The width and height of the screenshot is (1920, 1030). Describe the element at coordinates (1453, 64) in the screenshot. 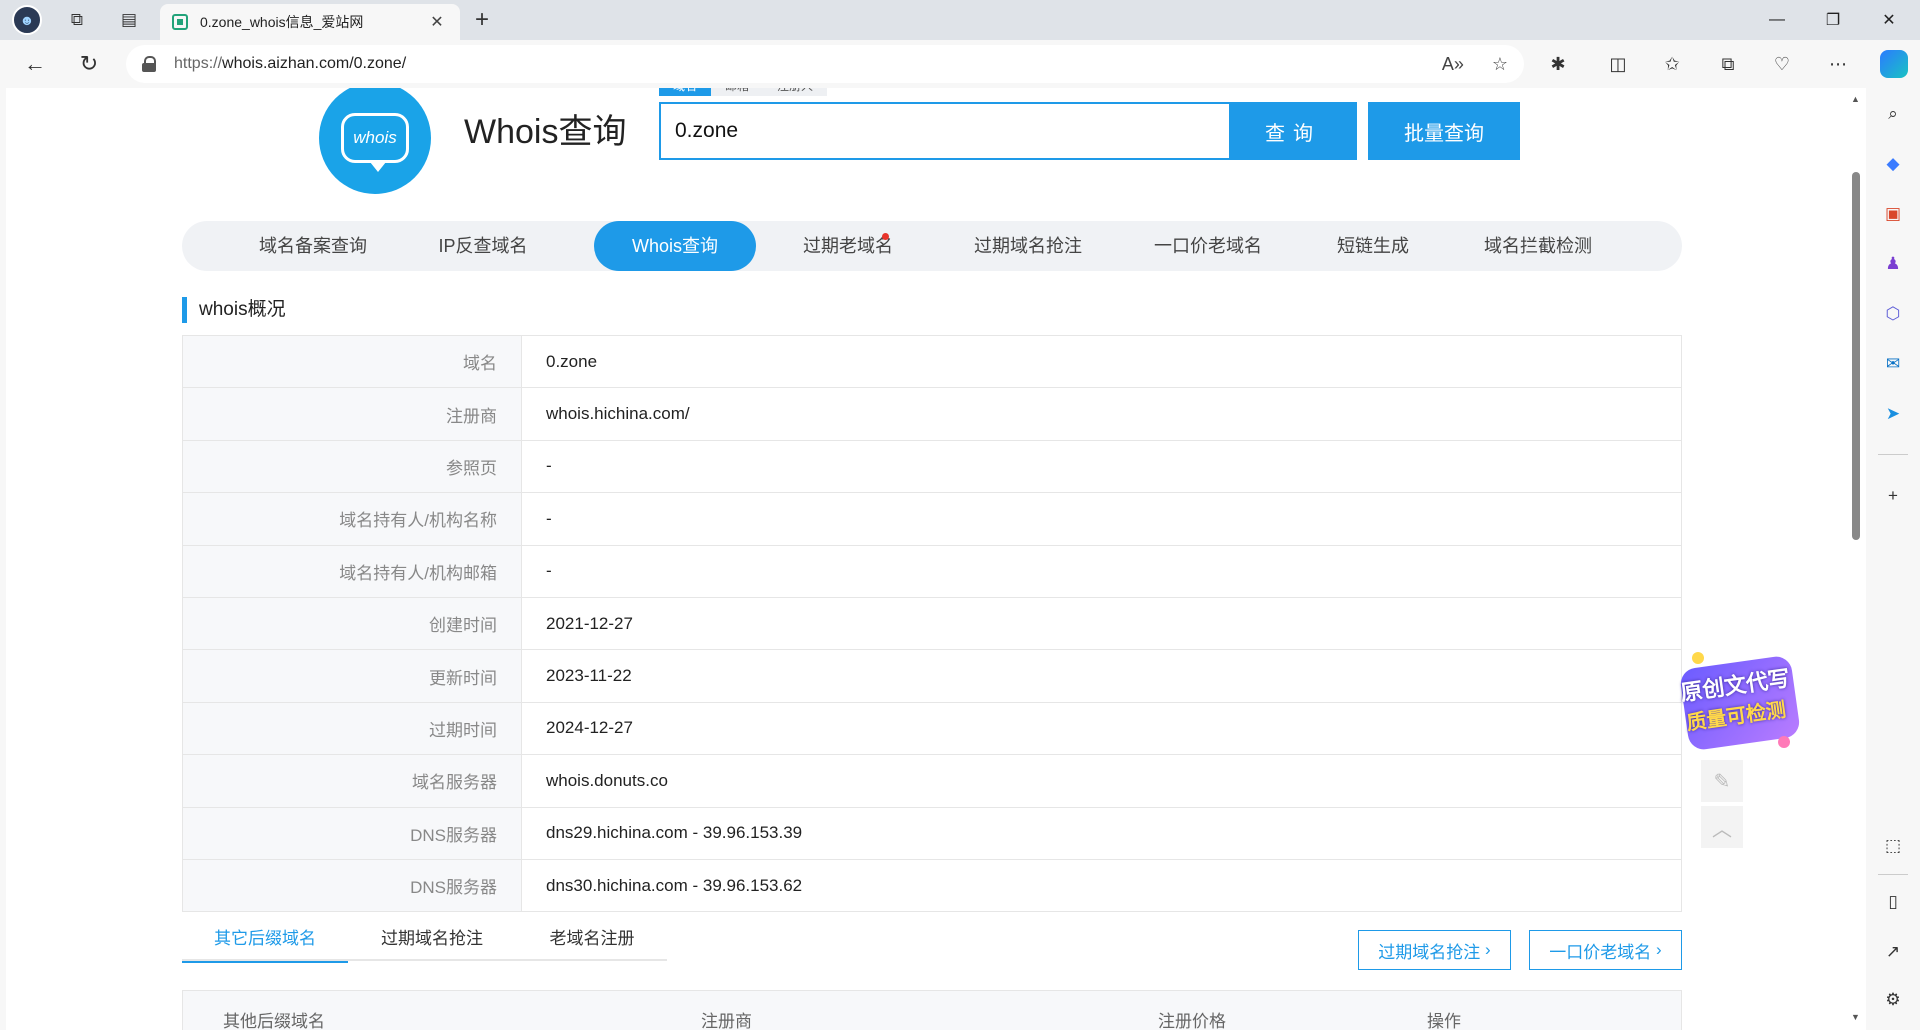

I see `read-aloud-icon: A»` at that location.